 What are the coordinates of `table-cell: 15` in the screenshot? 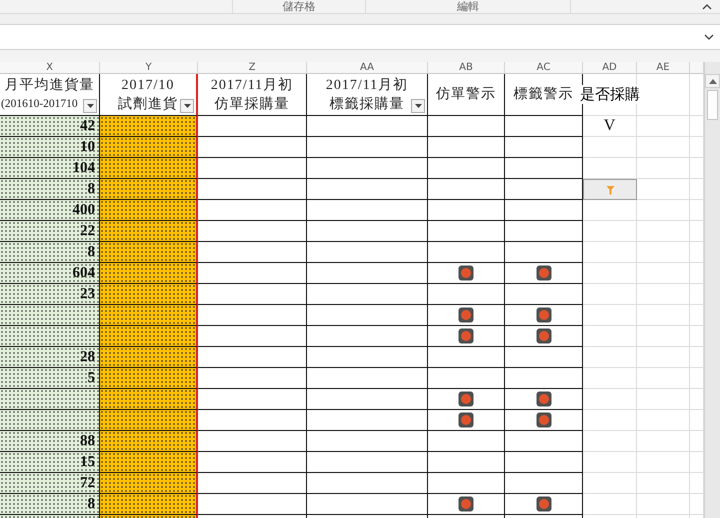 It's located at (50, 462).